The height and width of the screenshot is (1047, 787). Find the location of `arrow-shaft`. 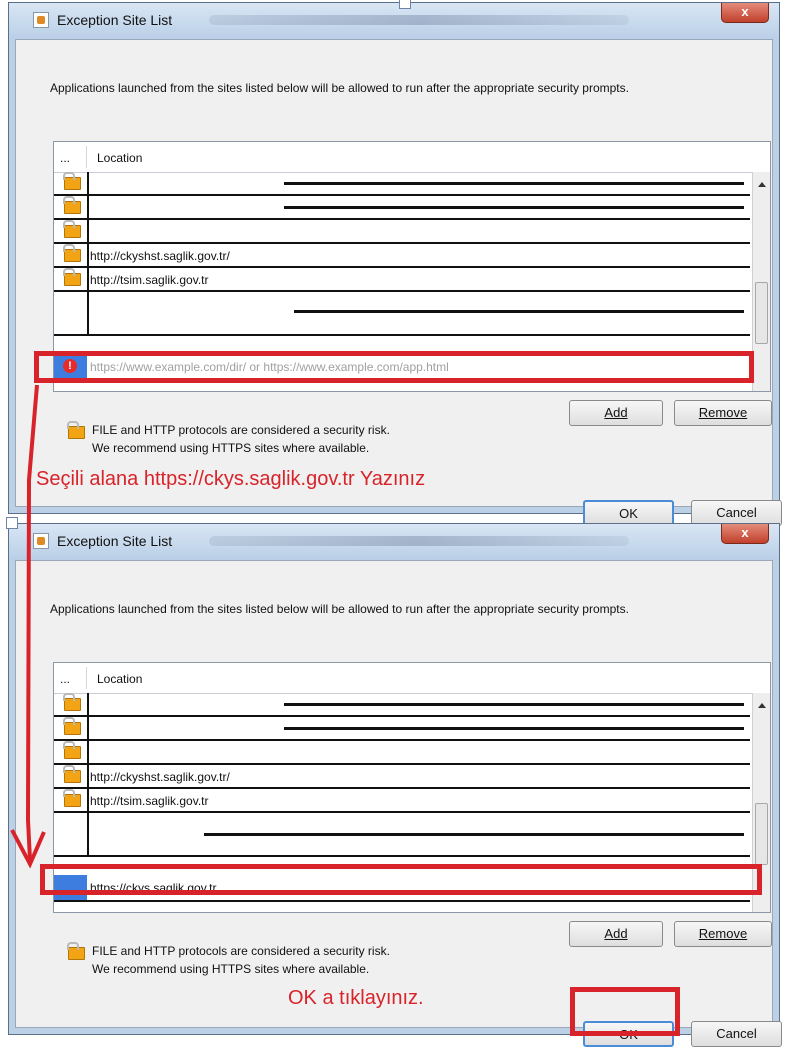

arrow-shaft is located at coordinates (32, 622).